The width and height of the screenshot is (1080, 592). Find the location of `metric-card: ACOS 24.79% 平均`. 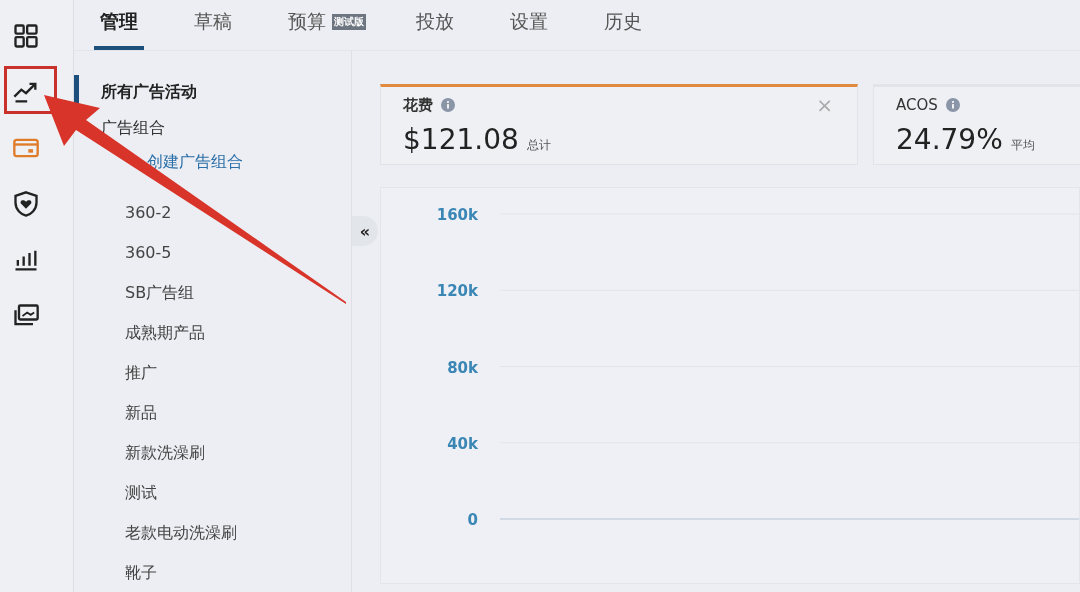

metric-card: ACOS 24.79% 平均 is located at coordinates (976, 124).